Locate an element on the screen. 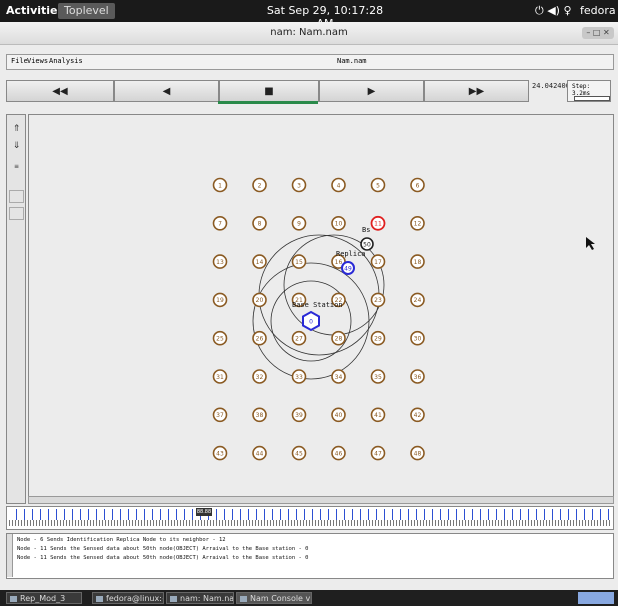 The width and height of the screenshot is (618, 606). sensor-node-id: 24 is located at coordinates (418, 300).